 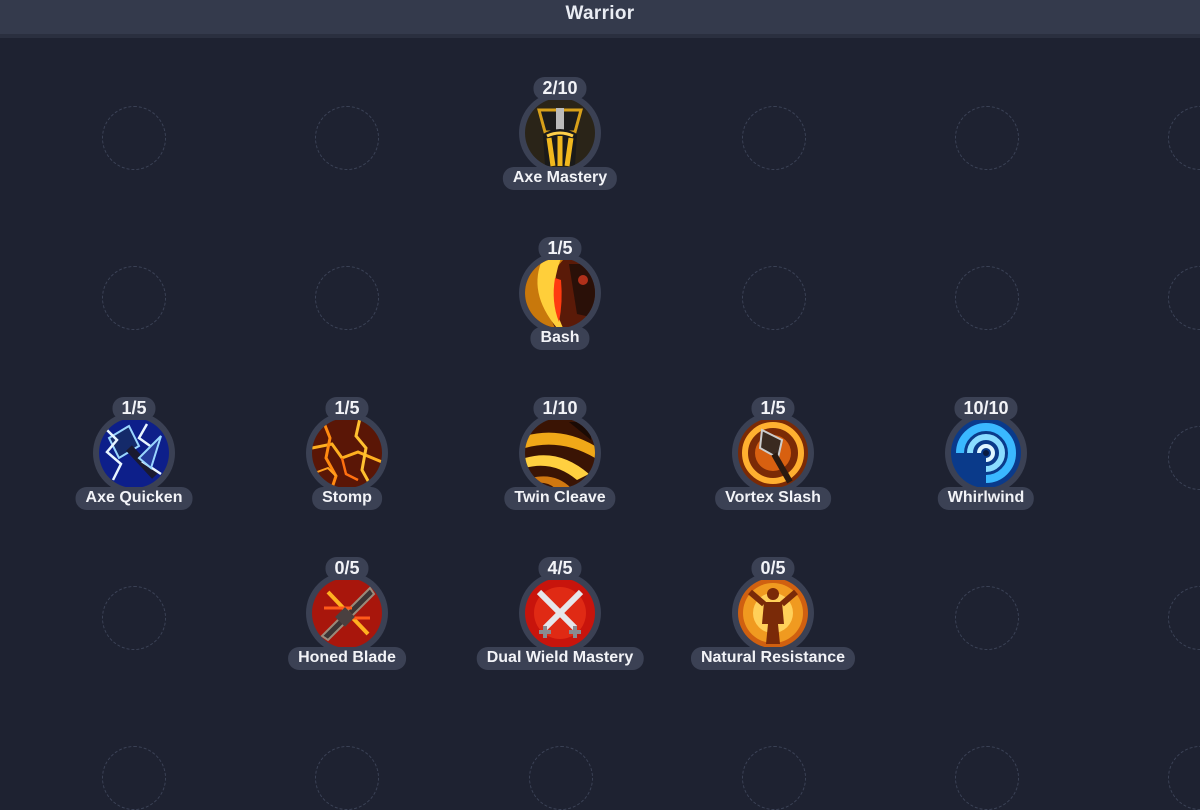 I want to click on skill-axe-mastery: 2/10 Axe Mastery, so click(x=560, y=137).